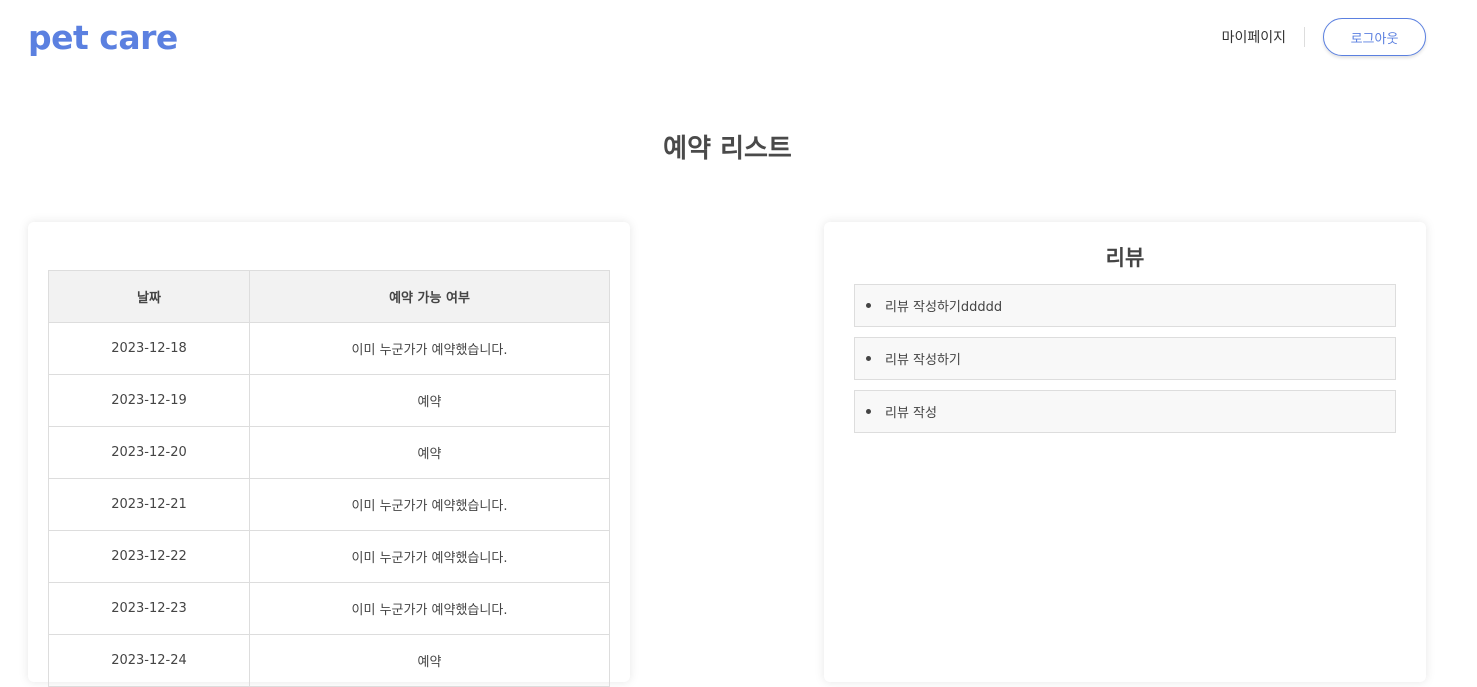 The width and height of the screenshot is (1477, 687). I want to click on column-header-status: 예약 가능 여부, so click(429, 296).